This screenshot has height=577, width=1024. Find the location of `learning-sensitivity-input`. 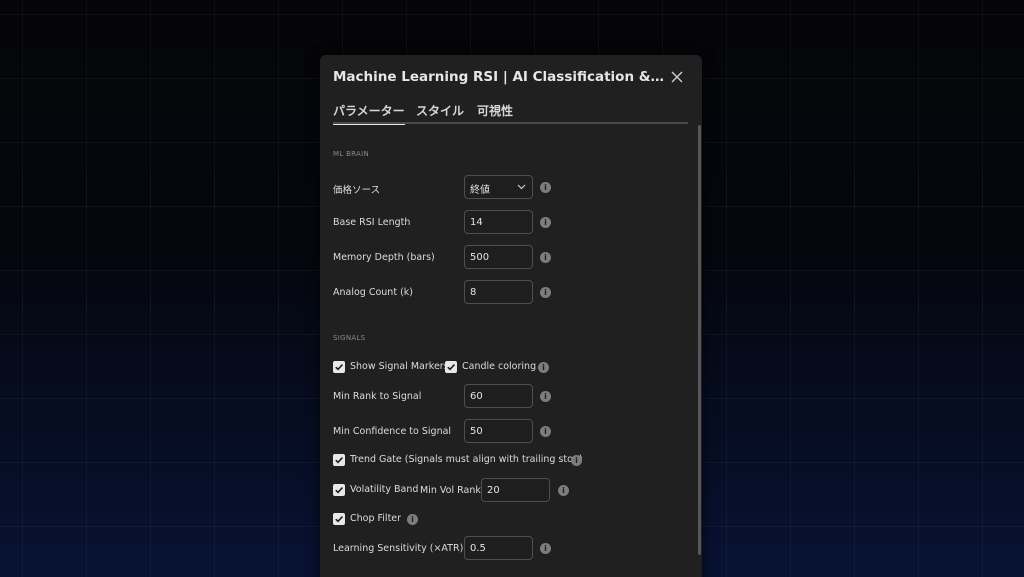

learning-sensitivity-input is located at coordinates (498, 548).